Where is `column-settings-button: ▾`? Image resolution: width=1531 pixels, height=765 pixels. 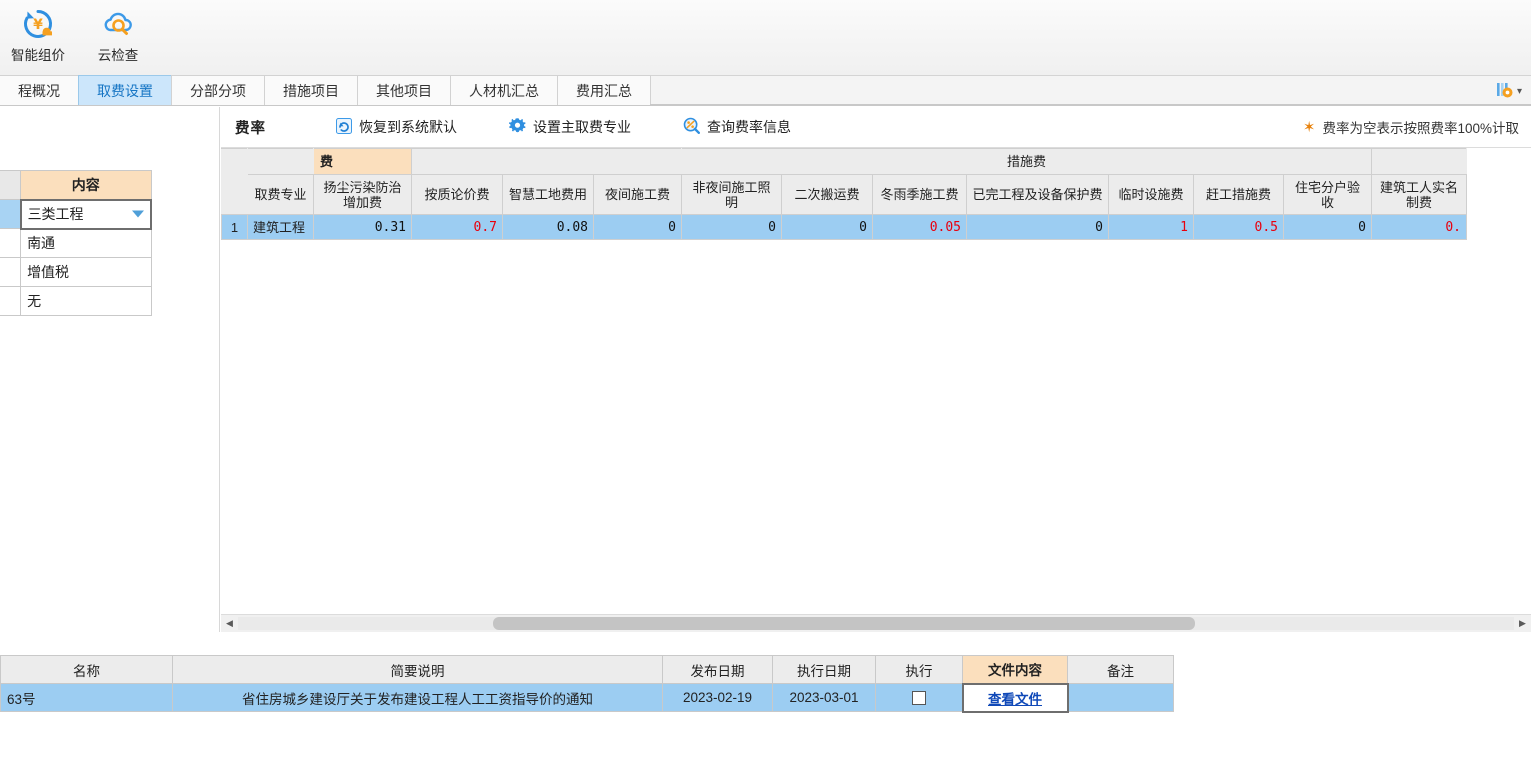 column-settings-button: ▾ is located at coordinates (1509, 91).